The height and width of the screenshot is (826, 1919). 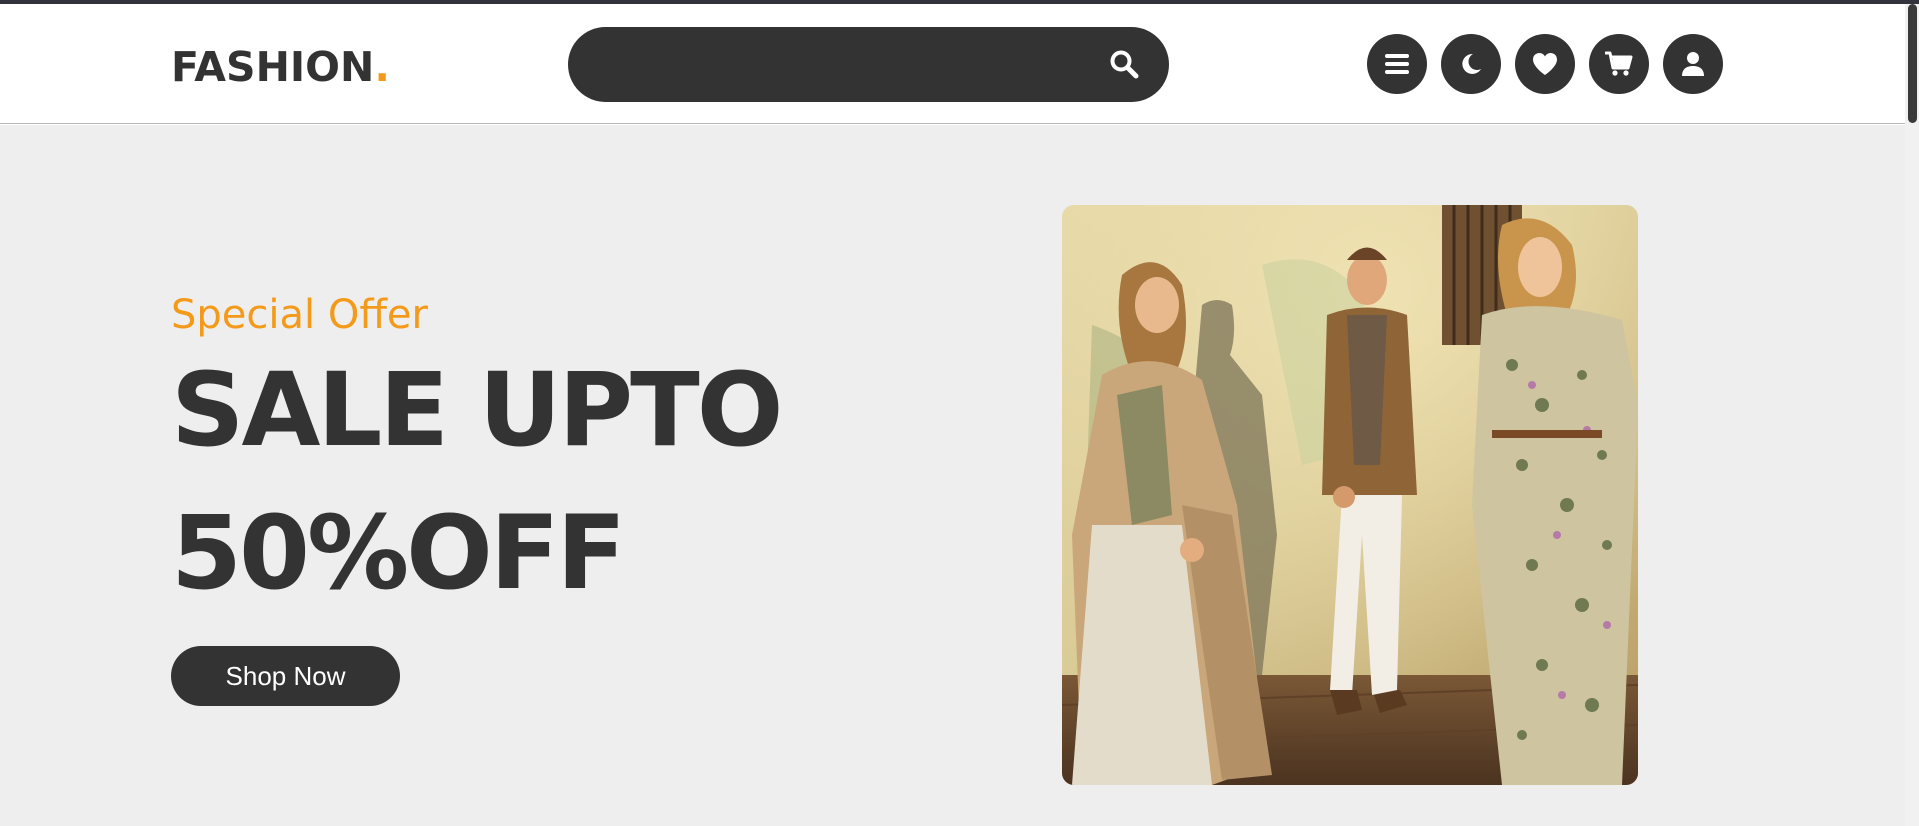 What do you see at coordinates (838, 64) in the screenshot?
I see `search-input` at bounding box center [838, 64].